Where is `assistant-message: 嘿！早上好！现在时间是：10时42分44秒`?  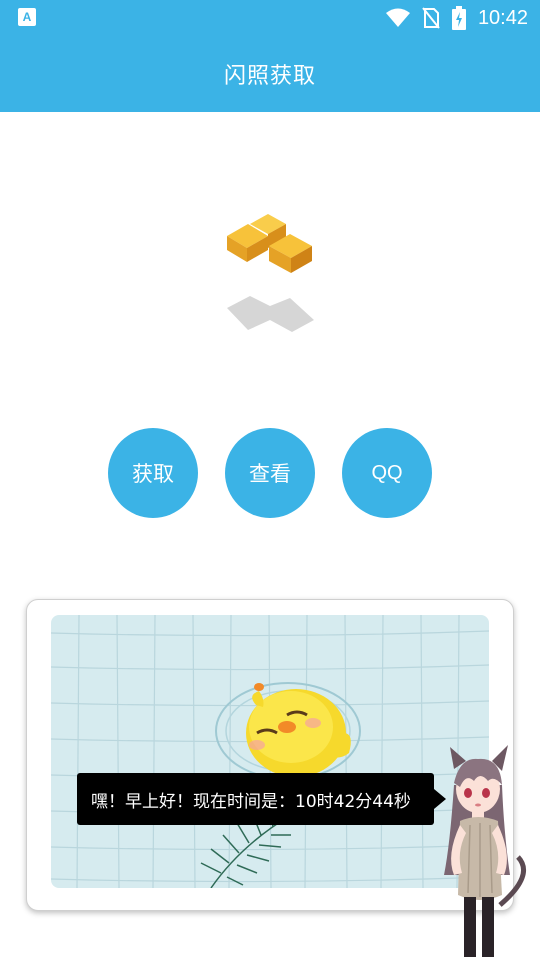
assistant-message: 嘿！早上好！现在时间是：10时42分44秒 is located at coordinates (251, 801).